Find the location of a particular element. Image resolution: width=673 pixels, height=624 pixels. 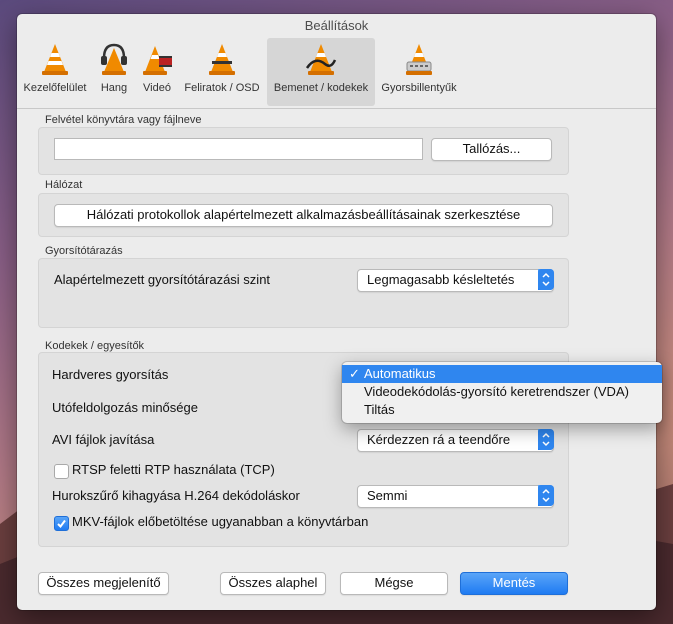

tab-label: Gyorsbillentyűk is located at coordinates (419, 88).